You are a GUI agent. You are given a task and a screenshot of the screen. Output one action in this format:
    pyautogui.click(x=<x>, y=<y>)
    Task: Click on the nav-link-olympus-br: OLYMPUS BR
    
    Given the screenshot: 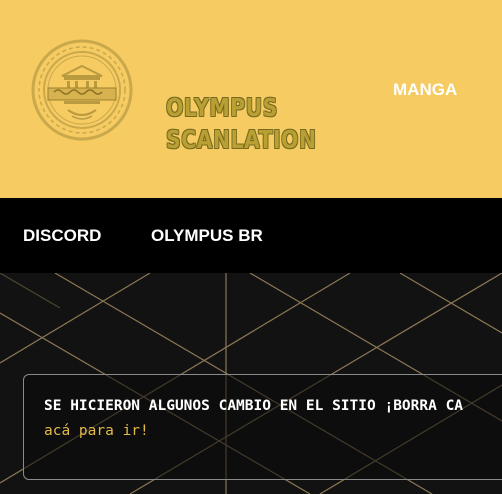 What is the action you would take?
    pyautogui.click(x=207, y=236)
    